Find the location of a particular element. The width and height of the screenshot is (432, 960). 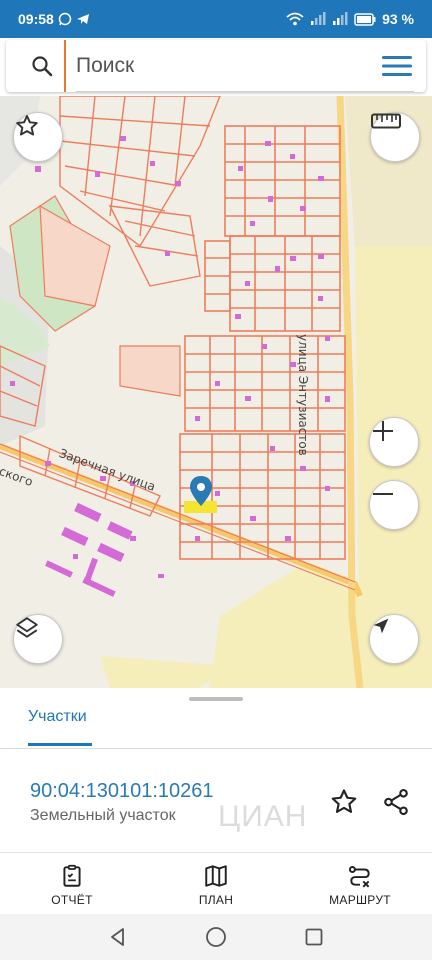

favorite-button is located at coordinates (344, 802).